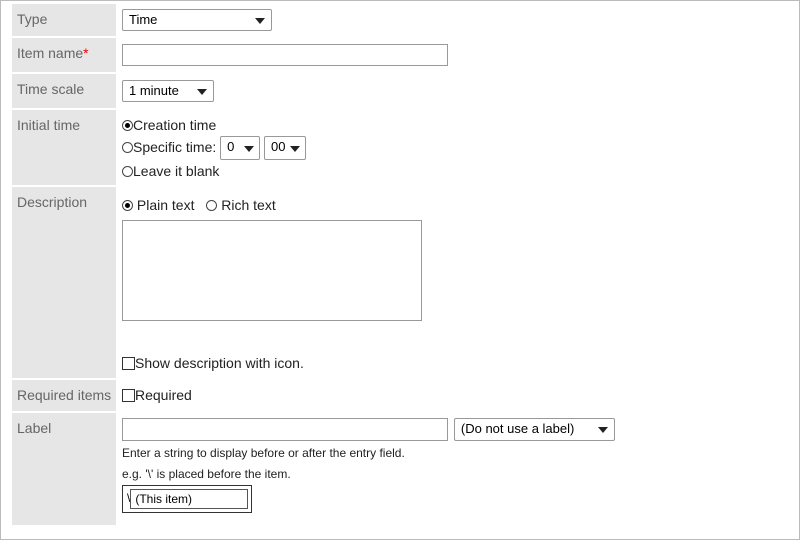 This screenshot has height=540, width=800. I want to click on type-select: Time, so click(197, 20).